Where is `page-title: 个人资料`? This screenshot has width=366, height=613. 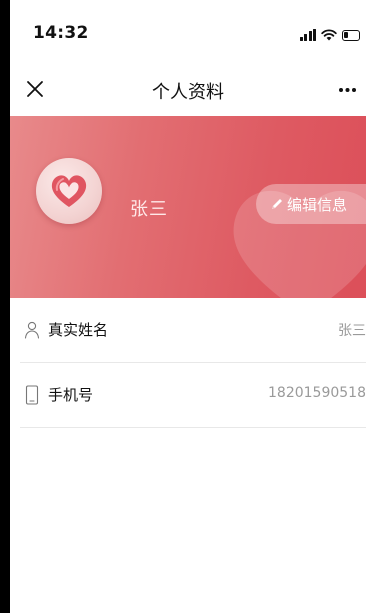 page-title: 个人资料 is located at coordinates (188, 92).